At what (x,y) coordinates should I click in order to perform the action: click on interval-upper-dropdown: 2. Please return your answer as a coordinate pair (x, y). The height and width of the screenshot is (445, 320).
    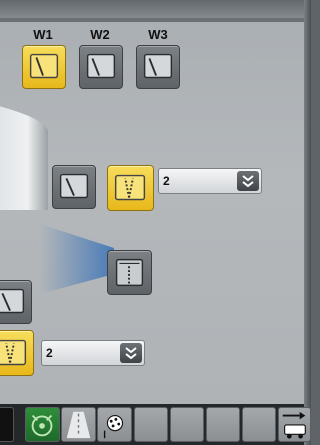
    Looking at the image, I should click on (210, 181).